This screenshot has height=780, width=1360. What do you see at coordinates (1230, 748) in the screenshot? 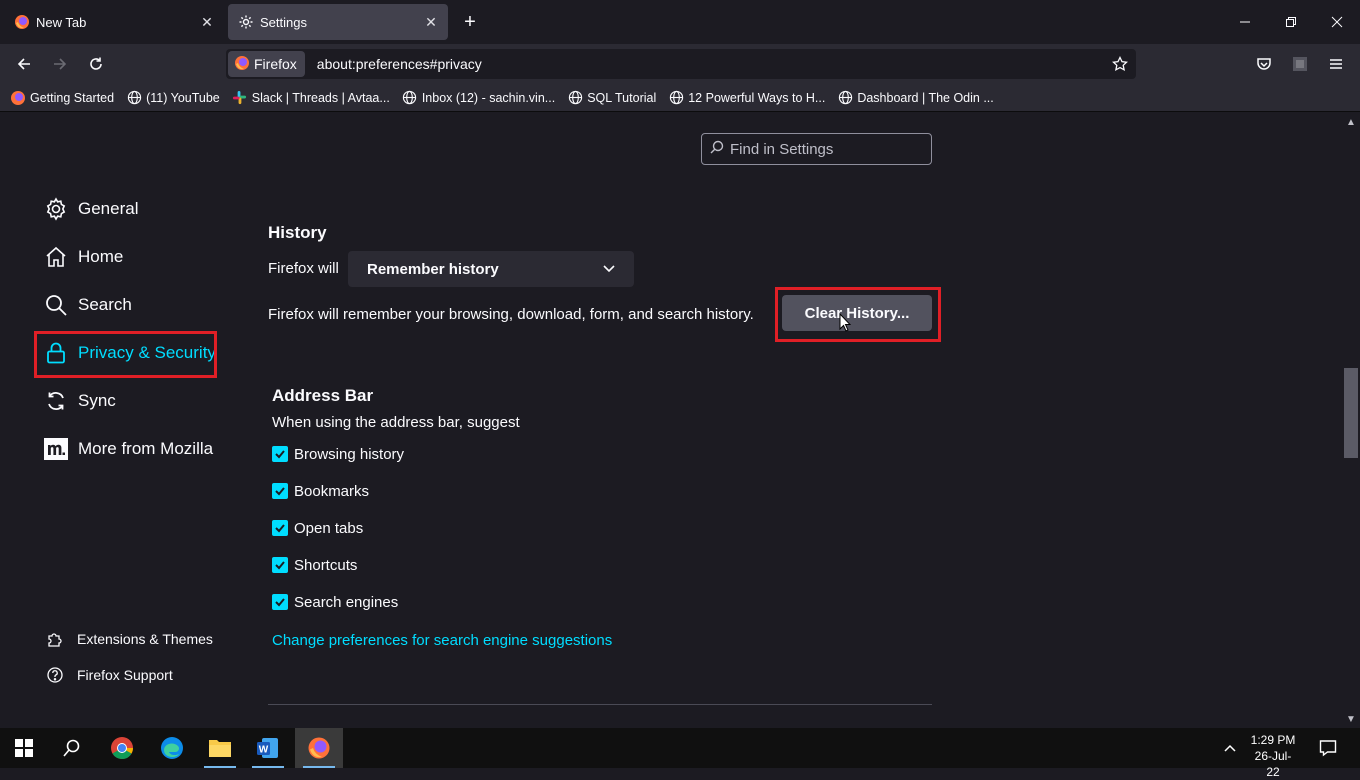
I see `chevron-up-icon` at bounding box center [1230, 748].